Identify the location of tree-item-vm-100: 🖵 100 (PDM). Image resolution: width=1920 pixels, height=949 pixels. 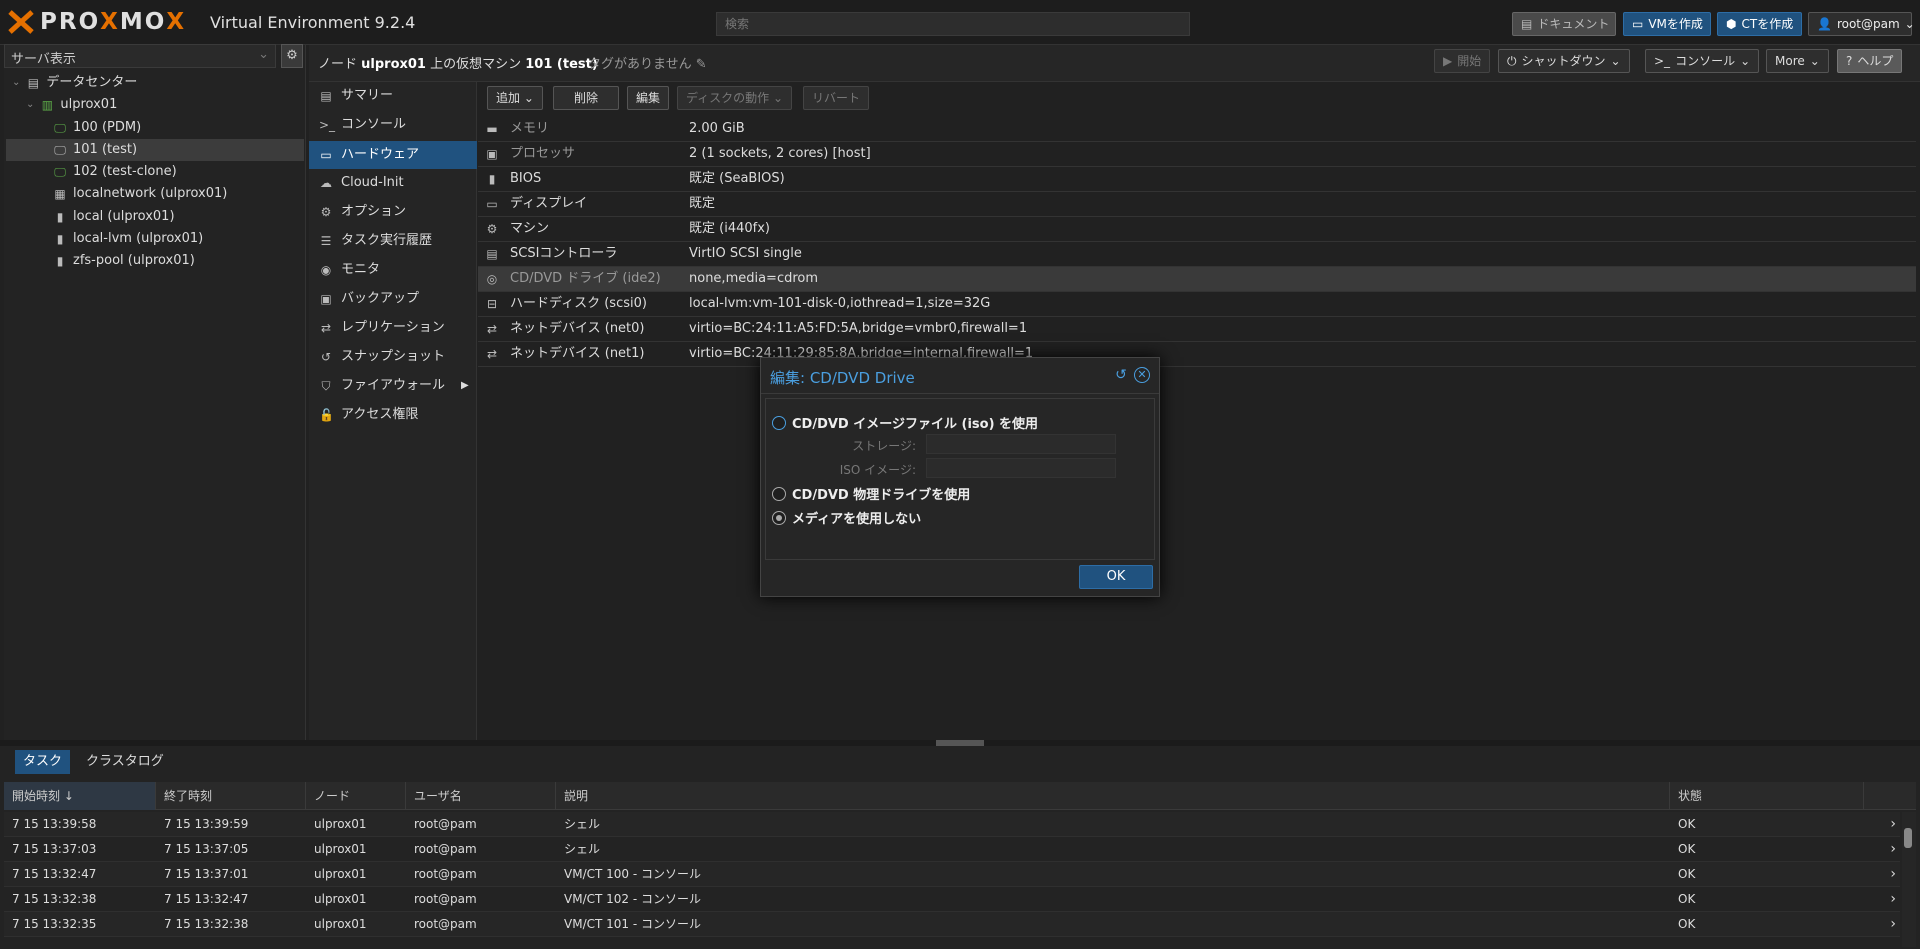
(96, 128).